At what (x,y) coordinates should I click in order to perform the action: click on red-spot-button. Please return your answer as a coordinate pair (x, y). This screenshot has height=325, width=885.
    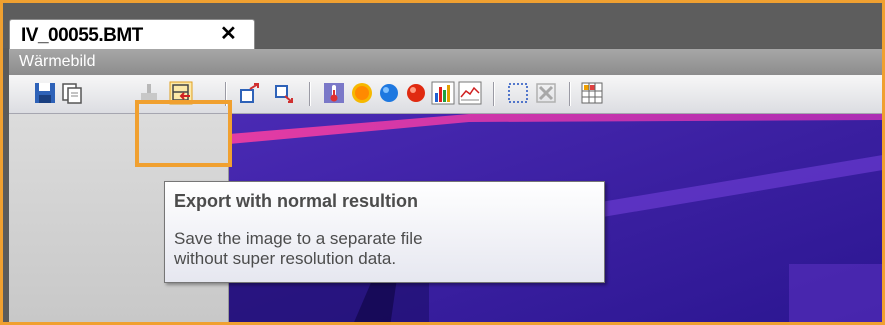
    Looking at the image, I should click on (416, 93).